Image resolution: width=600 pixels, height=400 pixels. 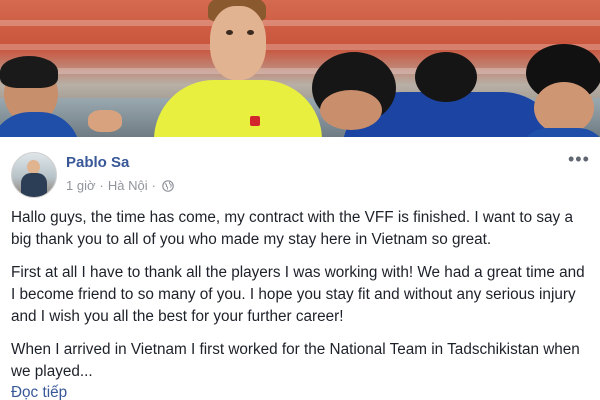 I want to click on more-horizontal-icon: •••, so click(x=579, y=159).